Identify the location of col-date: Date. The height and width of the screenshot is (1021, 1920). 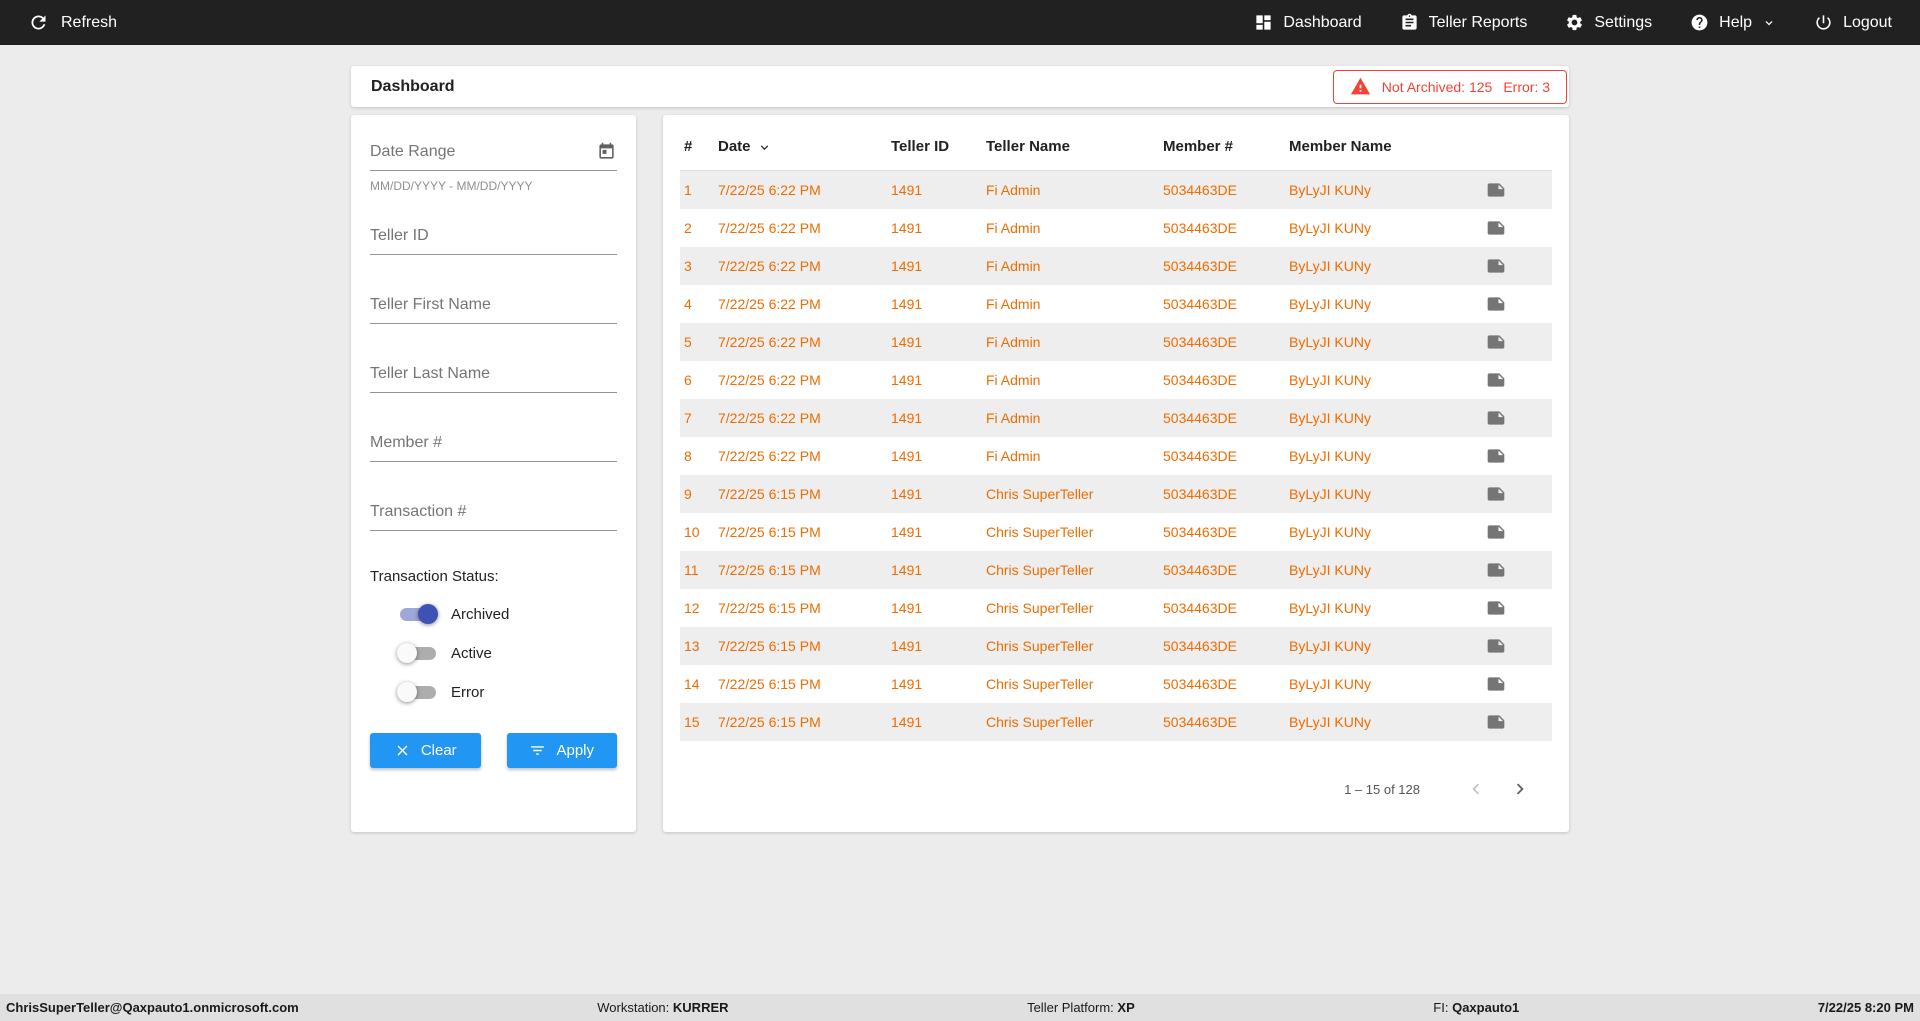
(804, 146).